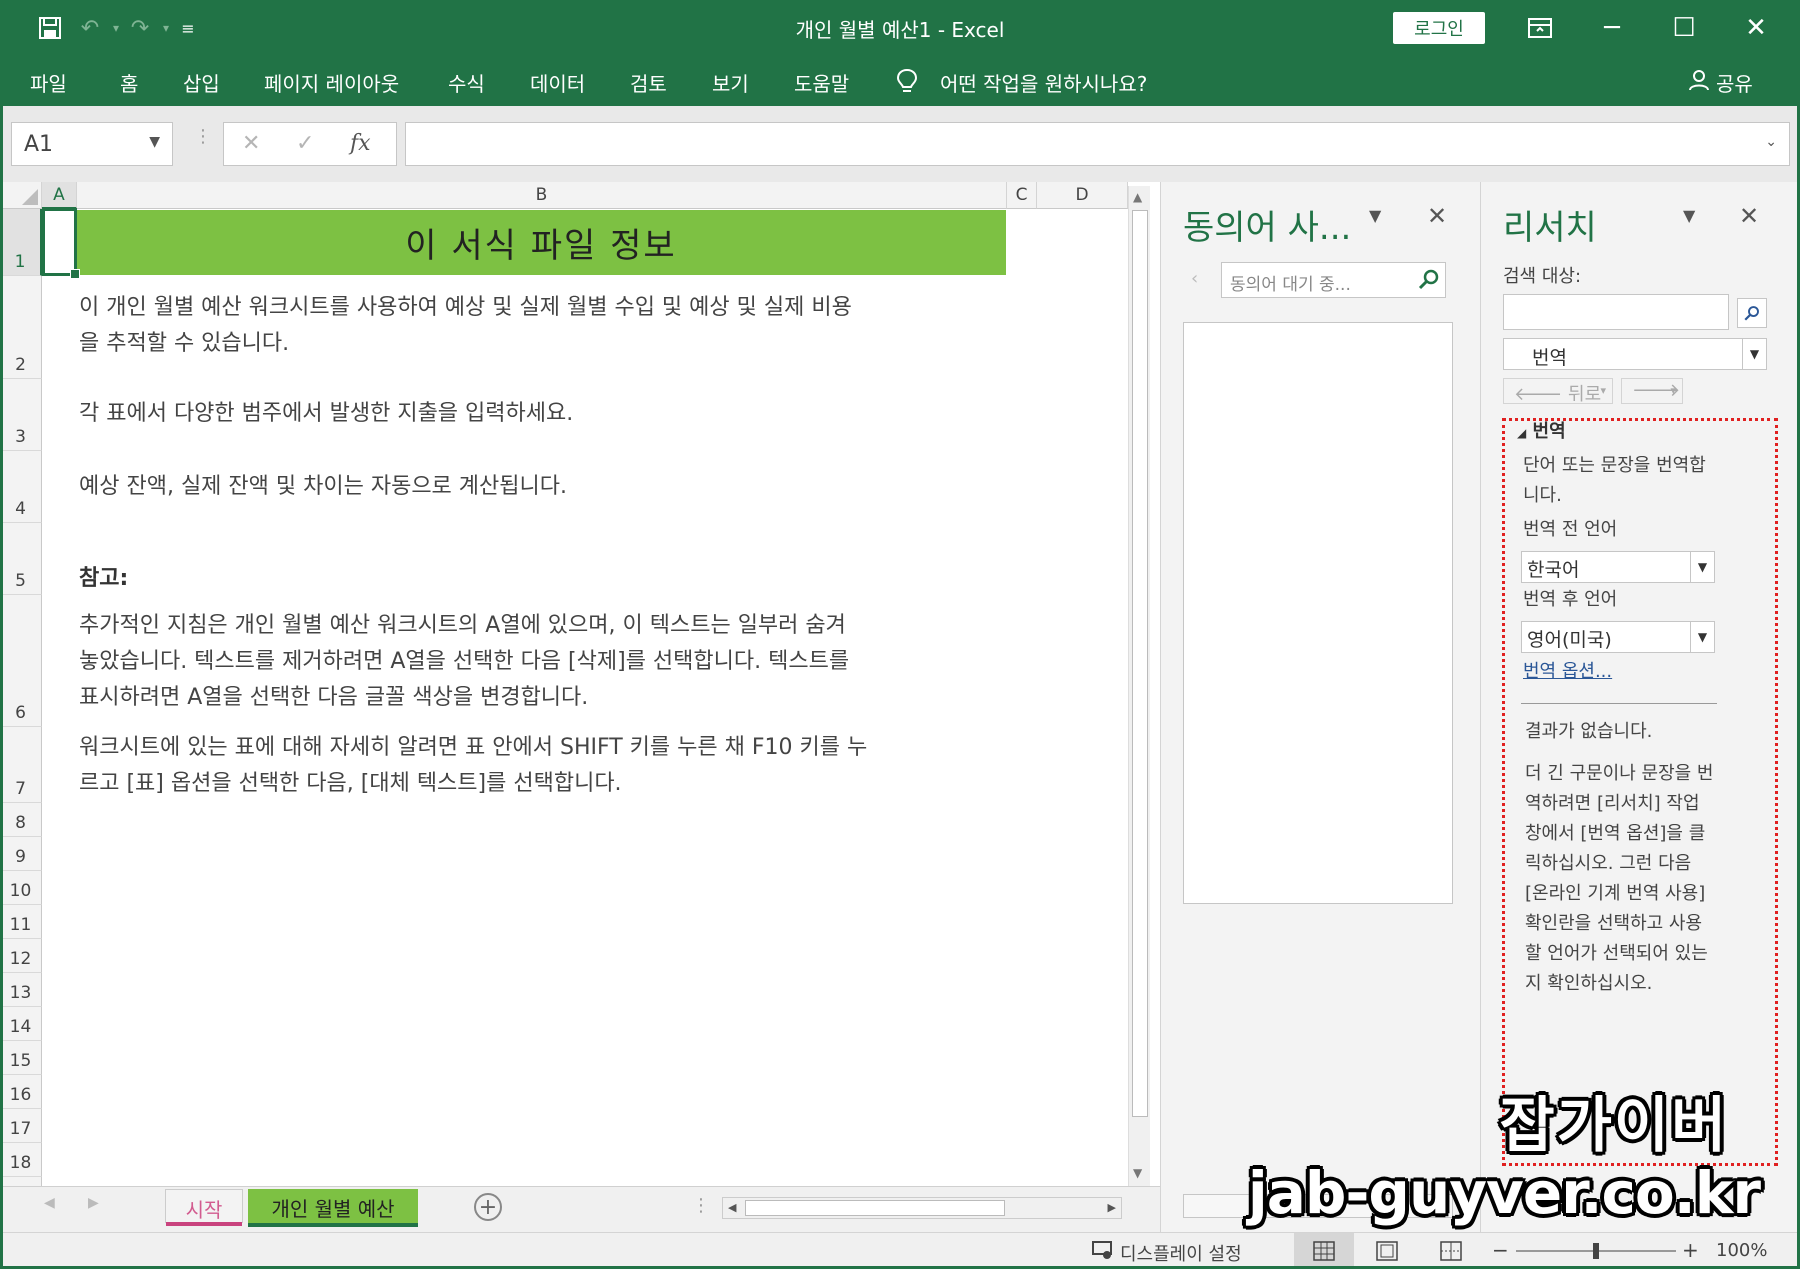 The width and height of the screenshot is (1800, 1269). What do you see at coordinates (103, 579) in the screenshot?
I see `note-heading: 참고:` at bounding box center [103, 579].